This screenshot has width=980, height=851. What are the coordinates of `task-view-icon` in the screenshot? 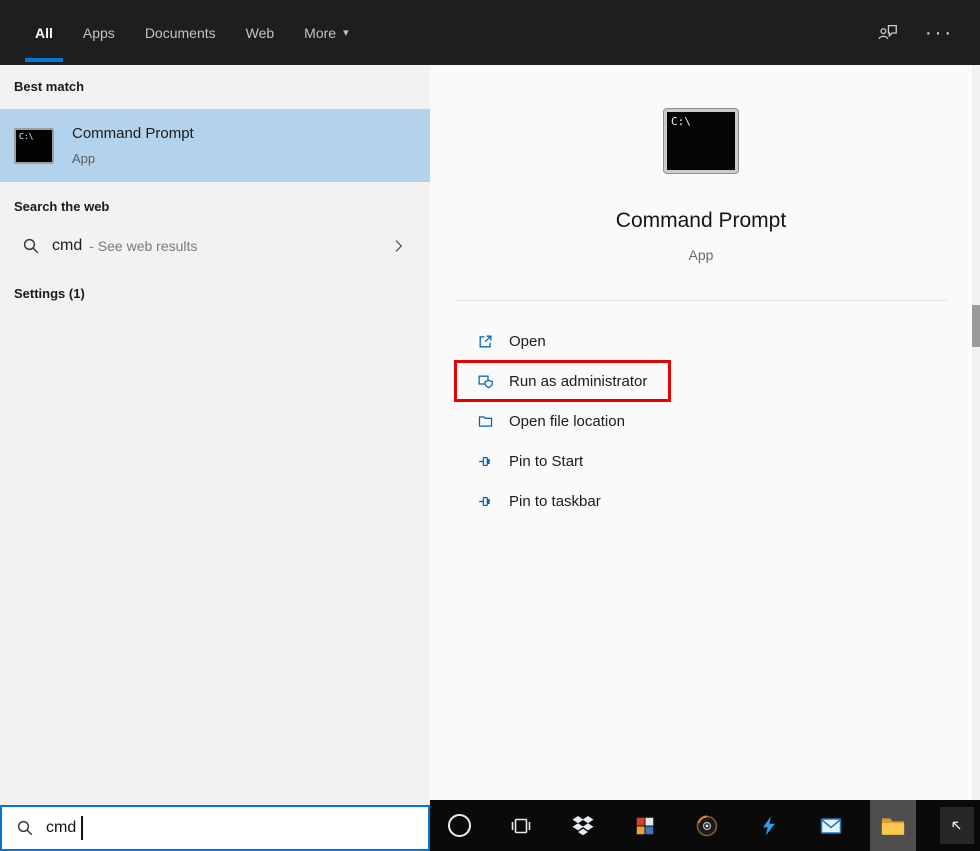 It's located at (521, 825).